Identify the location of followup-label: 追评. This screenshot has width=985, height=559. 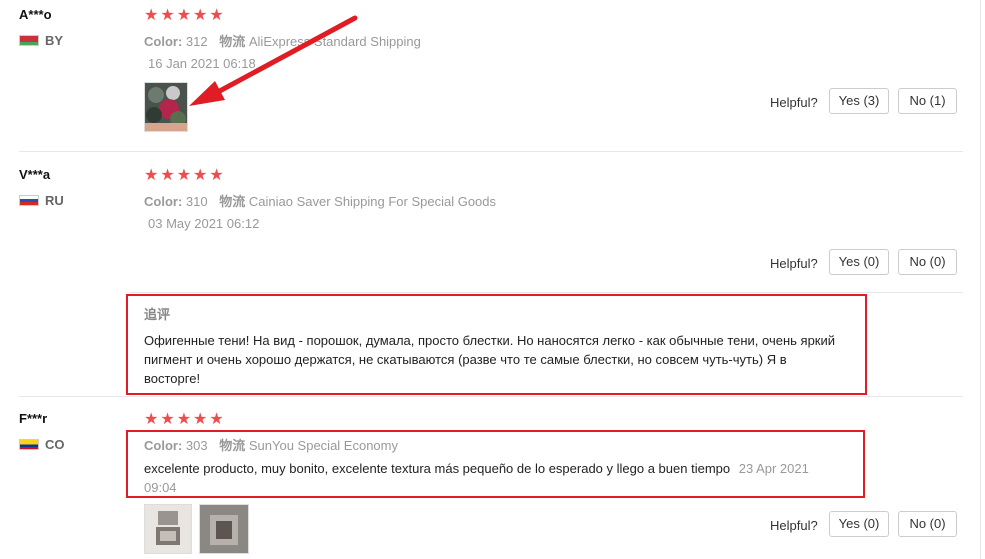
(157, 314).